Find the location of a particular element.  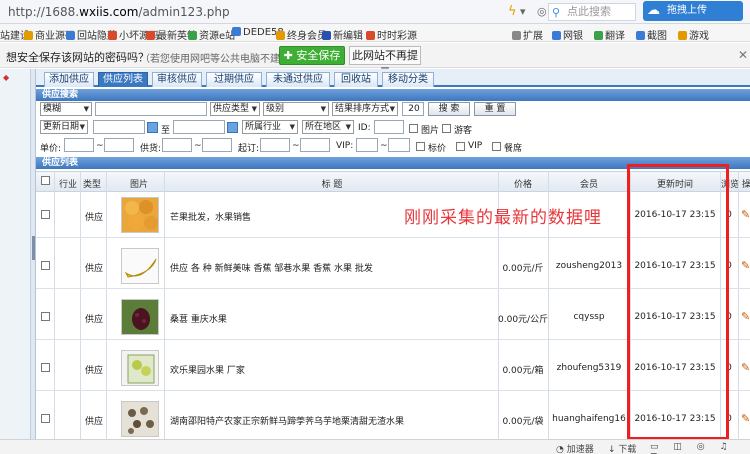

bookmark-item: 翻译 is located at coordinates (609, 34).